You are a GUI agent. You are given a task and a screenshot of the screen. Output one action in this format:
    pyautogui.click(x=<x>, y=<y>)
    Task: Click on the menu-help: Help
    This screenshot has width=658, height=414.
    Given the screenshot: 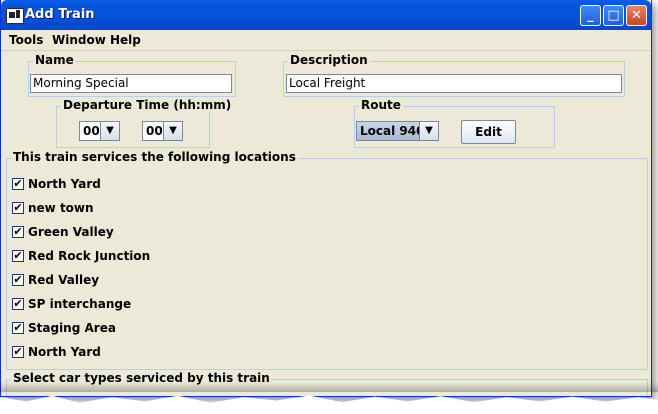 What is the action you would take?
    pyautogui.click(x=125, y=40)
    